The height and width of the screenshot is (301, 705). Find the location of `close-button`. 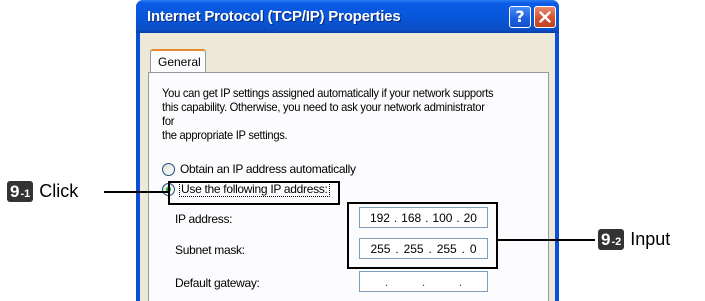

close-button is located at coordinates (545, 17).